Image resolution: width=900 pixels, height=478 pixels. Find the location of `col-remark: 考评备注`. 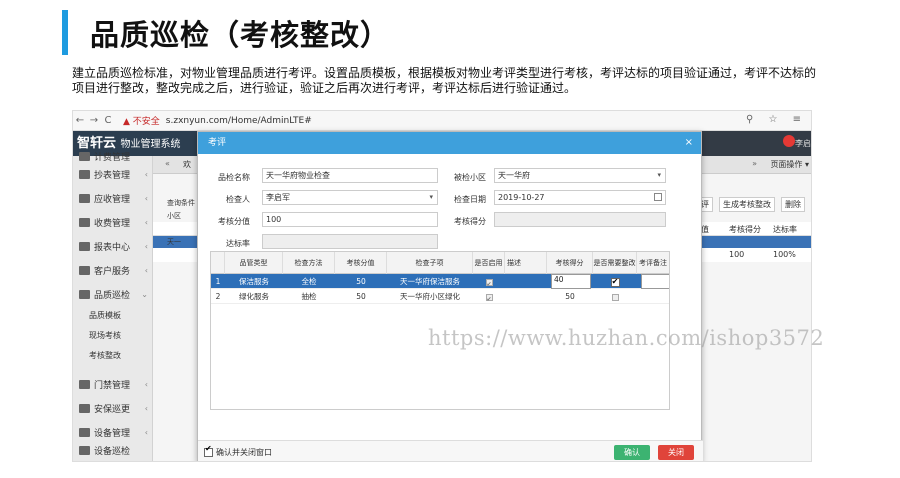

col-remark: 考评备注 is located at coordinates (653, 263).